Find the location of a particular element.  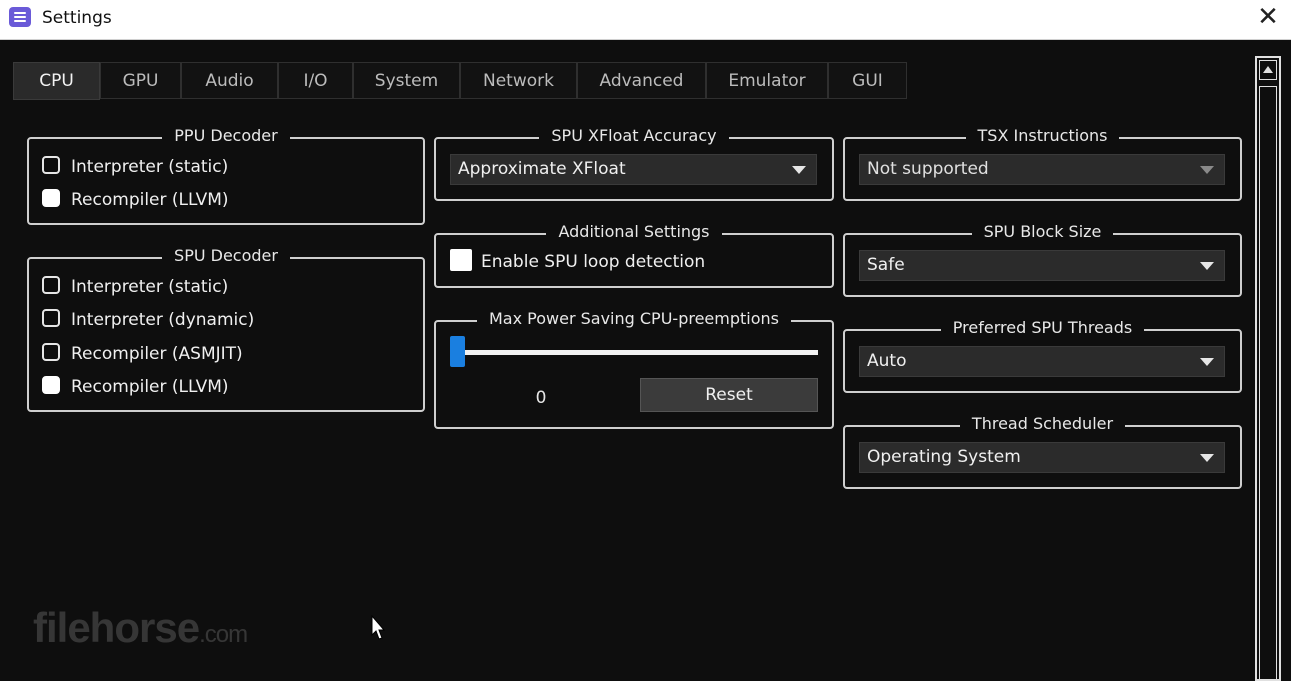

reset-button: Reset is located at coordinates (729, 395).